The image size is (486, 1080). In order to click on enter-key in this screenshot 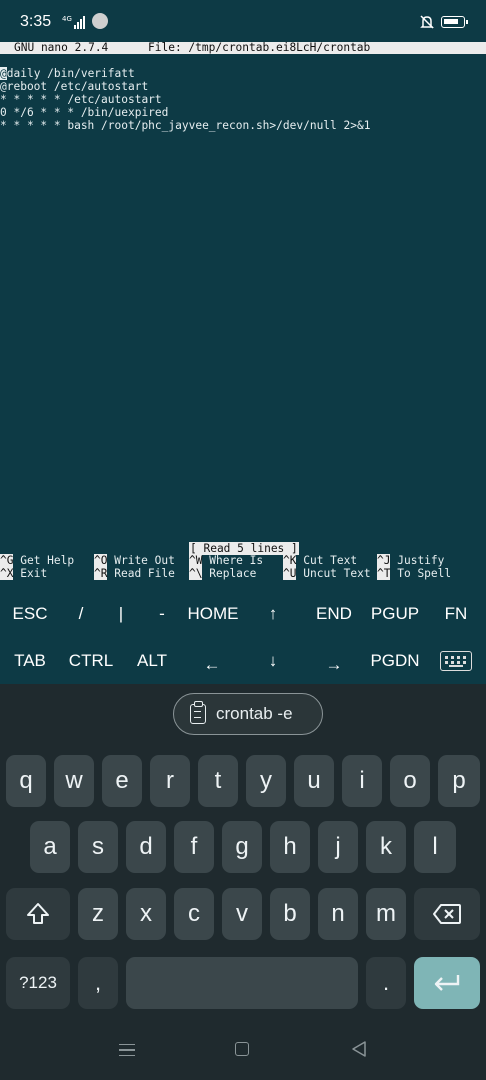, I will do `click(447, 983)`.